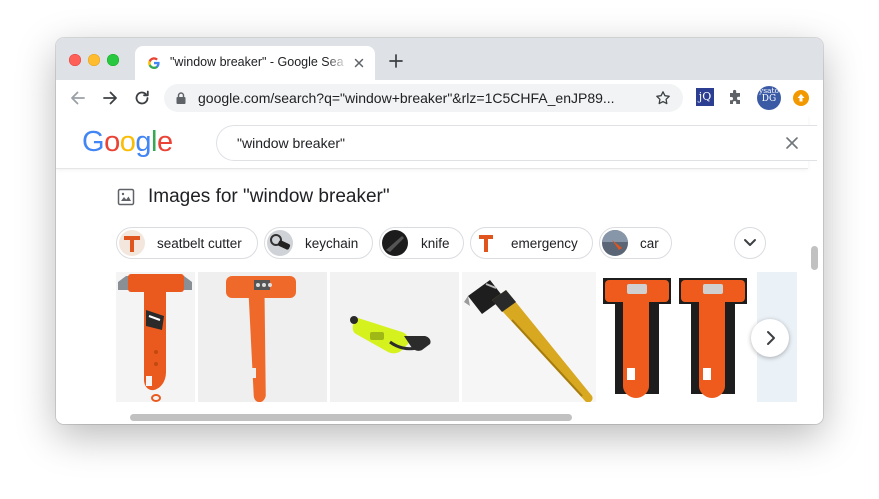 The image size is (879, 499). What do you see at coordinates (792, 143) in the screenshot?
I see `clear-search-icon` at bounding box center [792, 143].